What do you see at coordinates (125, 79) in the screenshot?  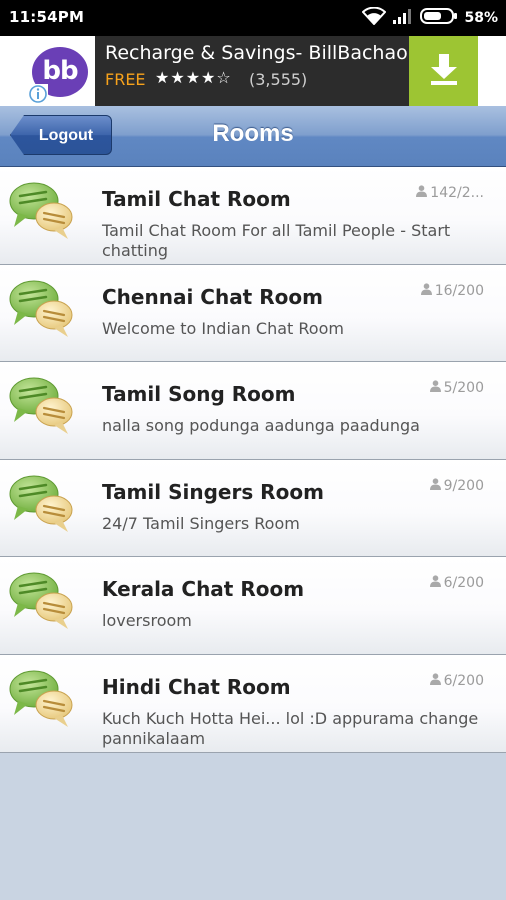 I see `ad-price: FREE` at bounding box center [125, 79].